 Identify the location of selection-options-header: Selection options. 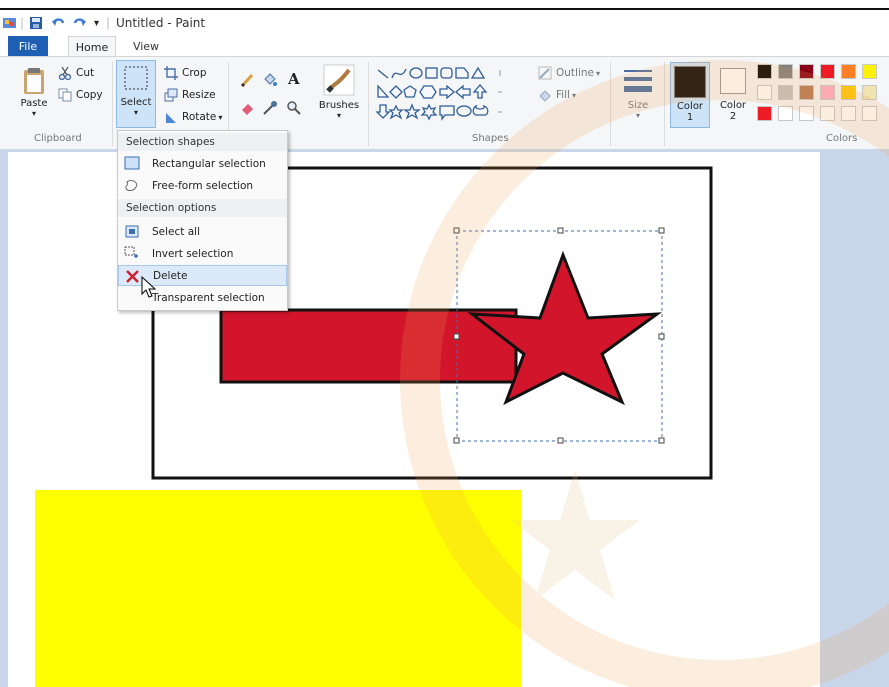
(202, 208).